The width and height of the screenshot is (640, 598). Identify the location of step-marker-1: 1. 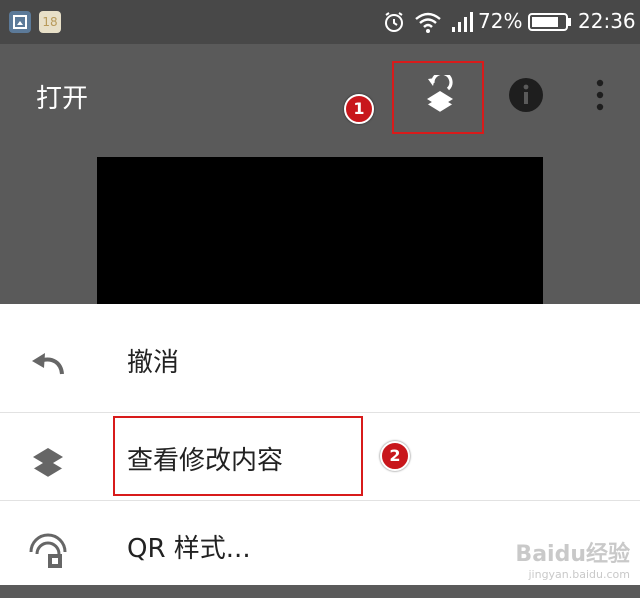
(359, 109).